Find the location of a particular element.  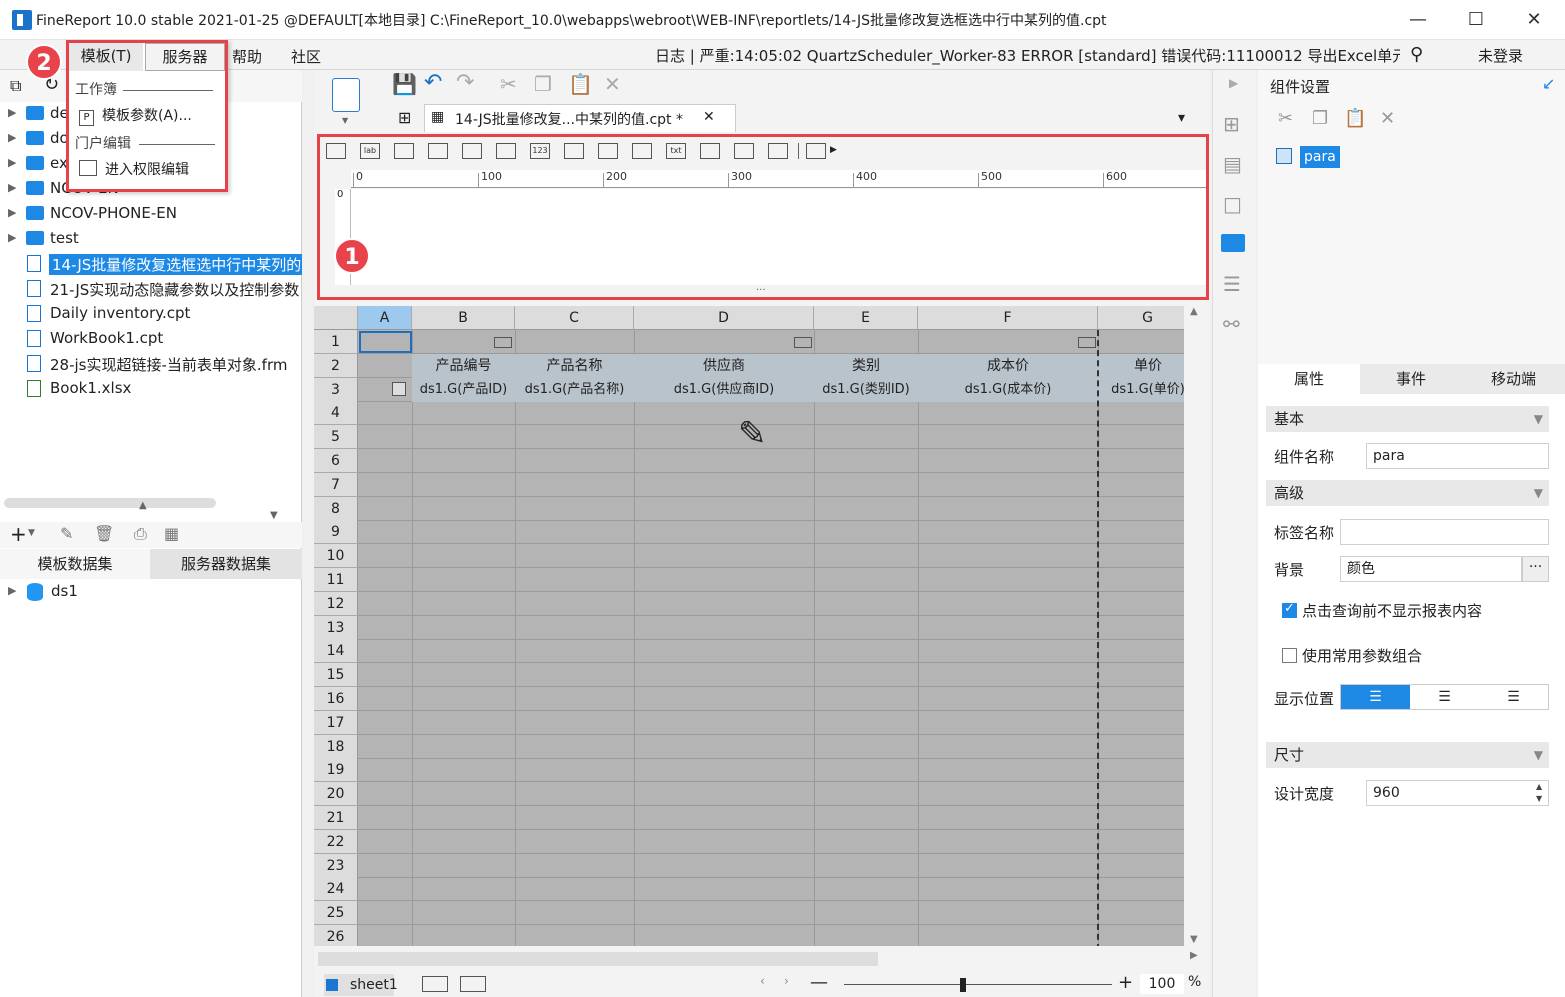

menu-community: 社区 is located at coordinates (306, 56).